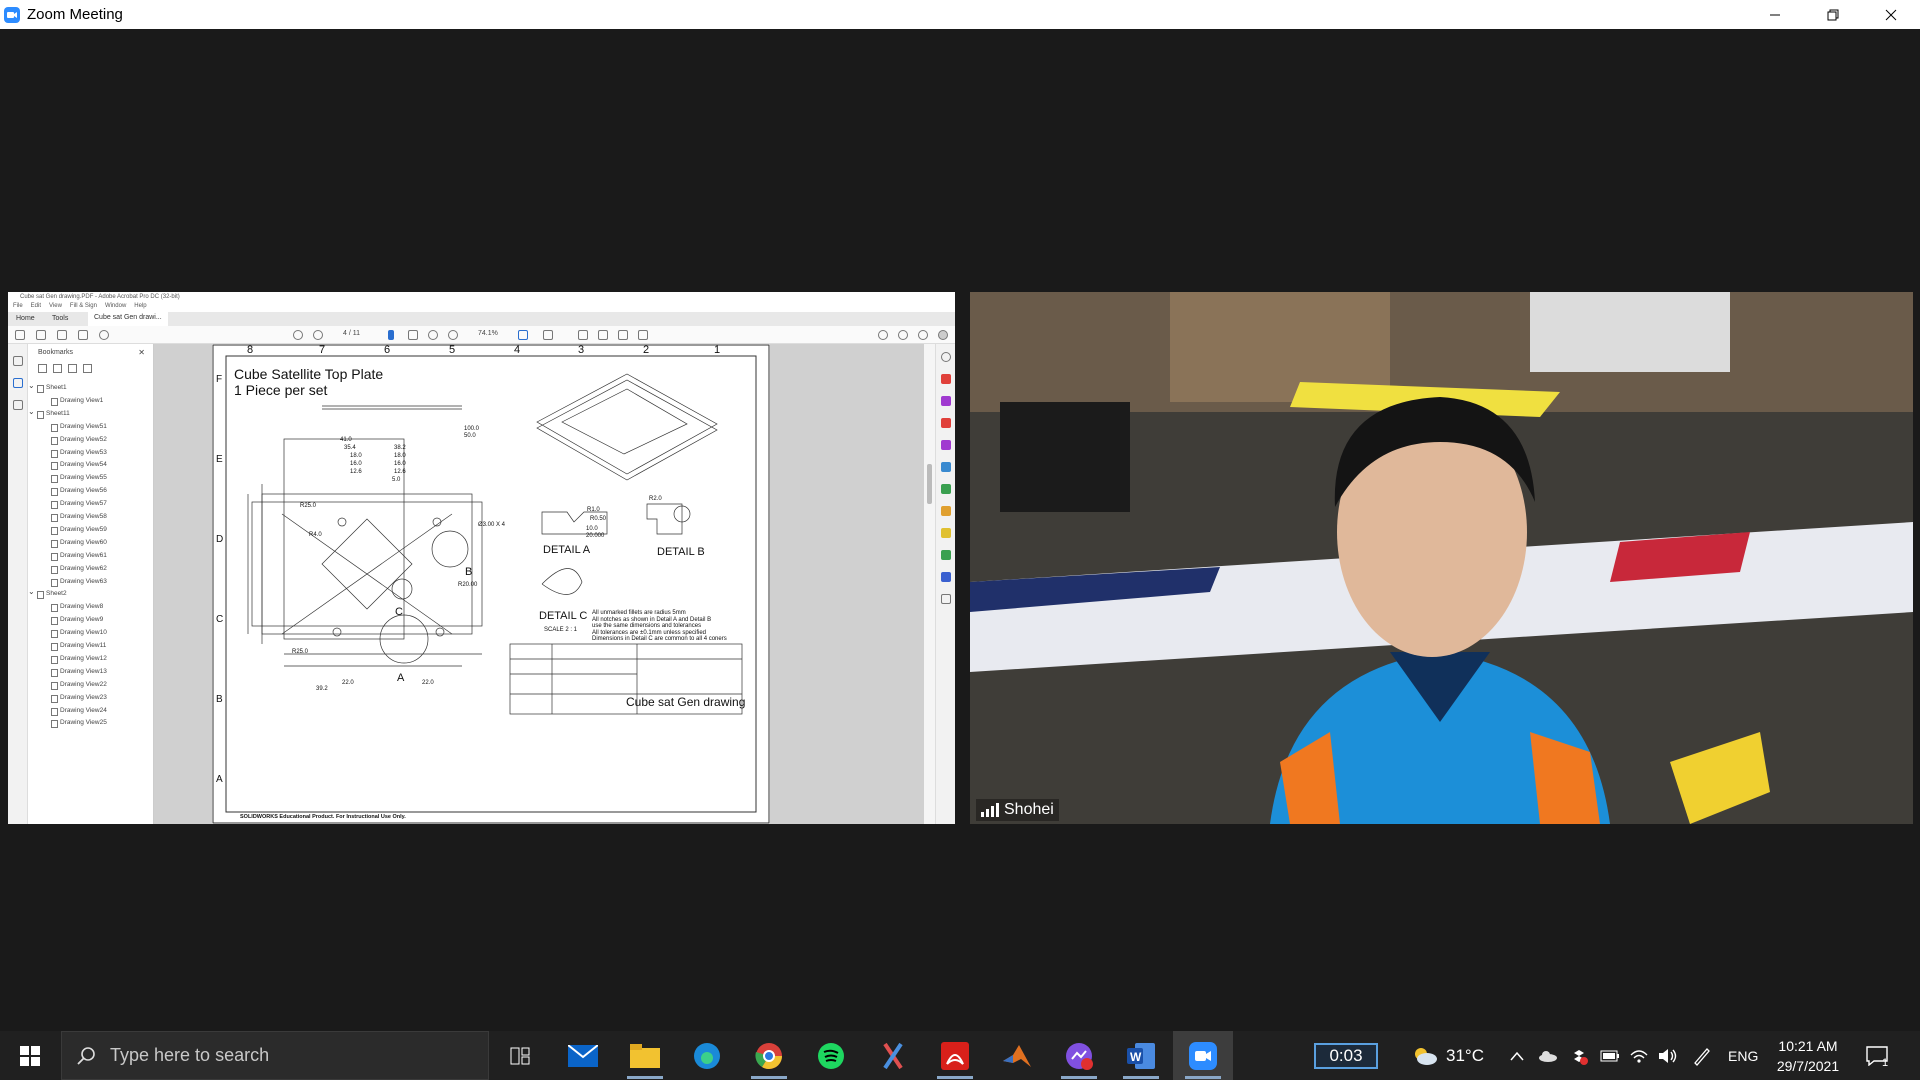 This screenshot has height=1080, width=1920. Describe the element at coordinates (433, 335) in the screenshot. I see `zoom-out-icon` at that location.